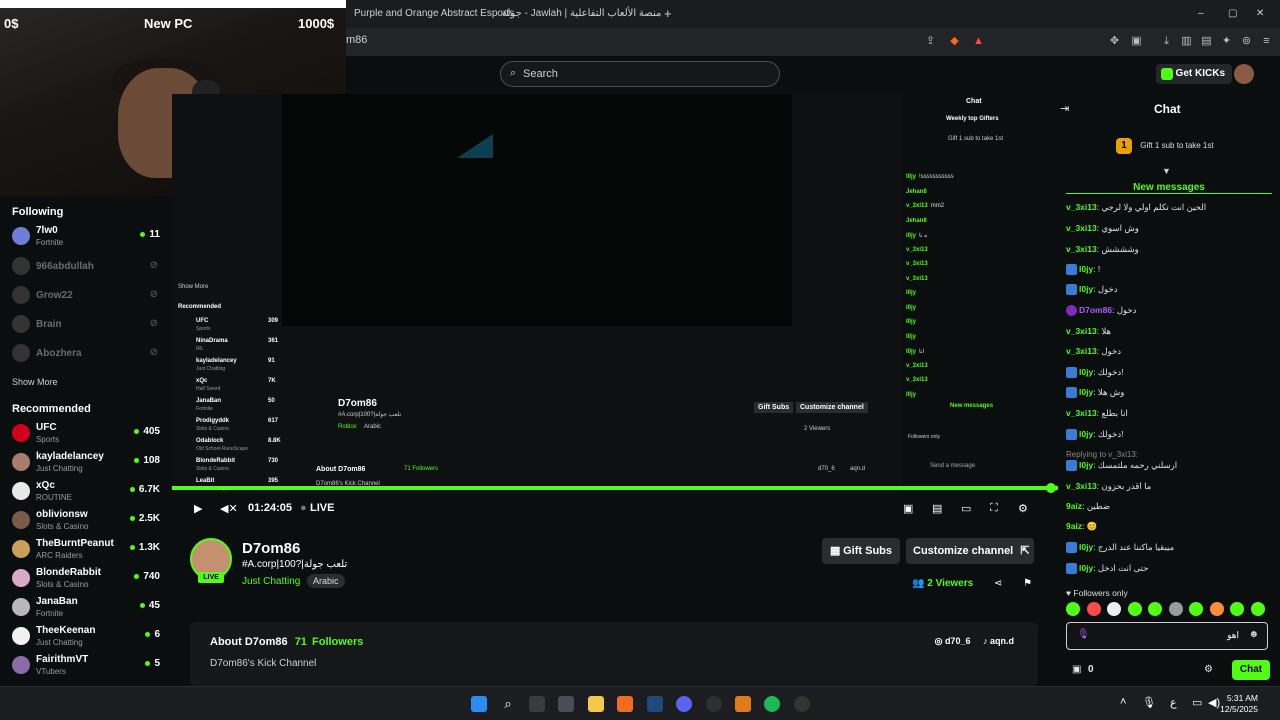 The width and height of the screenshot is (1280, 720). Describe the element at coordinates (479, 704) in the screenshot. I see `start-icon` at that location.